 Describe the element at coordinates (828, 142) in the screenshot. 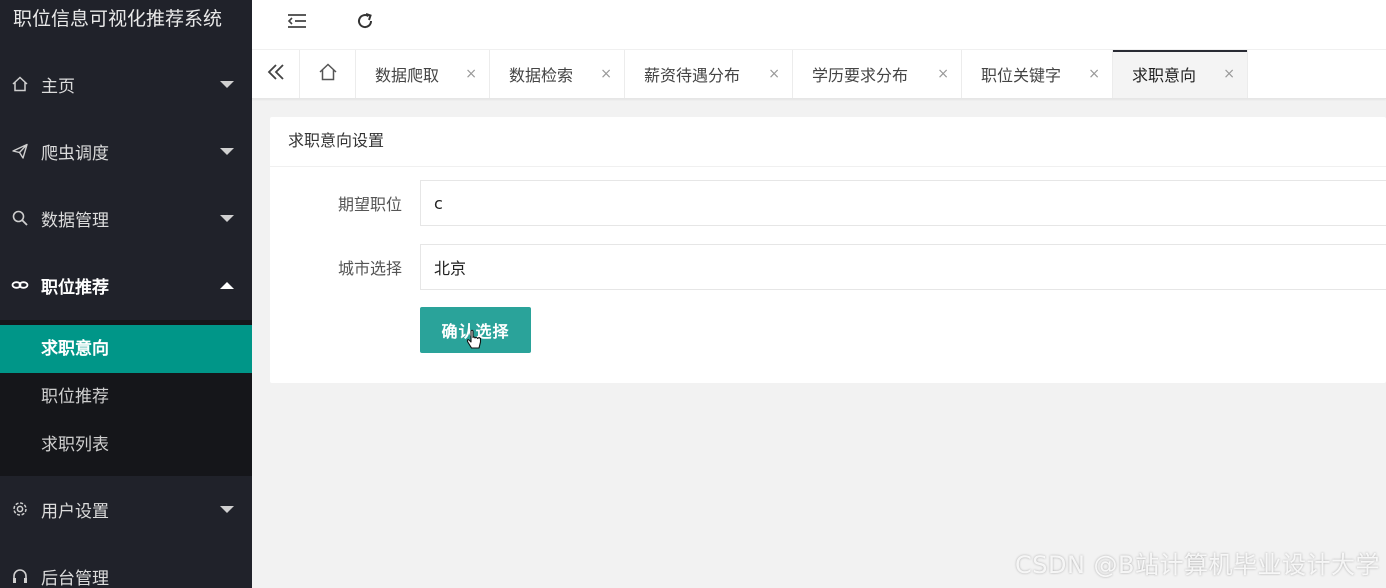

I see `card-title: 求职意向设置` at that location.